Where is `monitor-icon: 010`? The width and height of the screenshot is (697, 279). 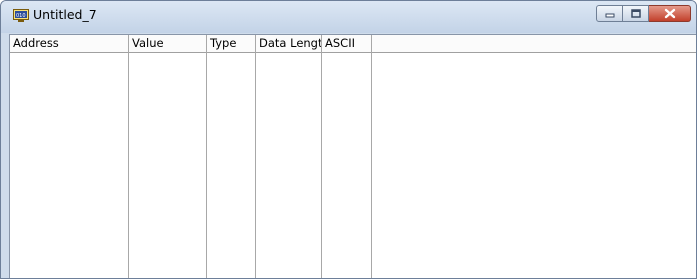 monitor-icon: 010 is located at coordinates (21, 15).